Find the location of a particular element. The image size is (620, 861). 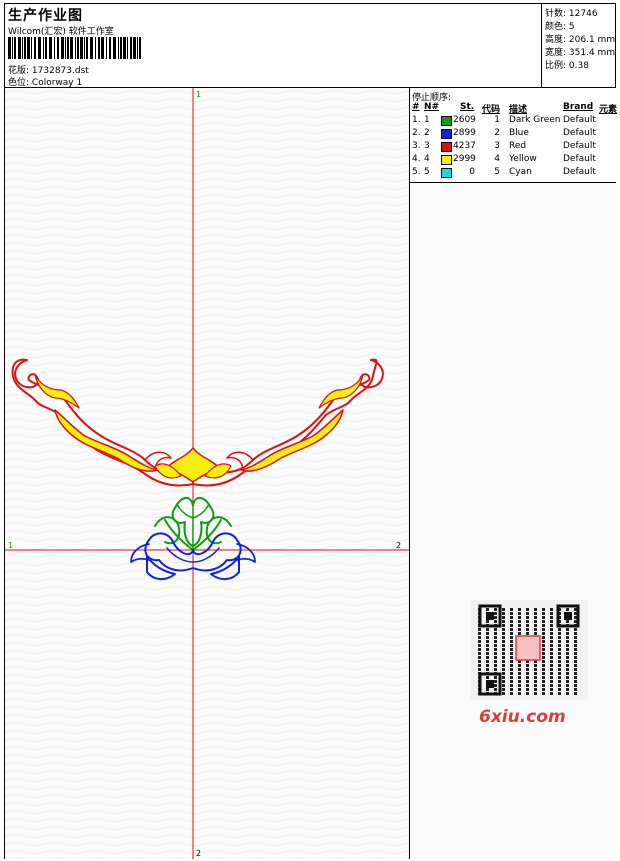

table-header: # N# St. 代码 描述 Brand 元素 is located at coordinates (513, 108).